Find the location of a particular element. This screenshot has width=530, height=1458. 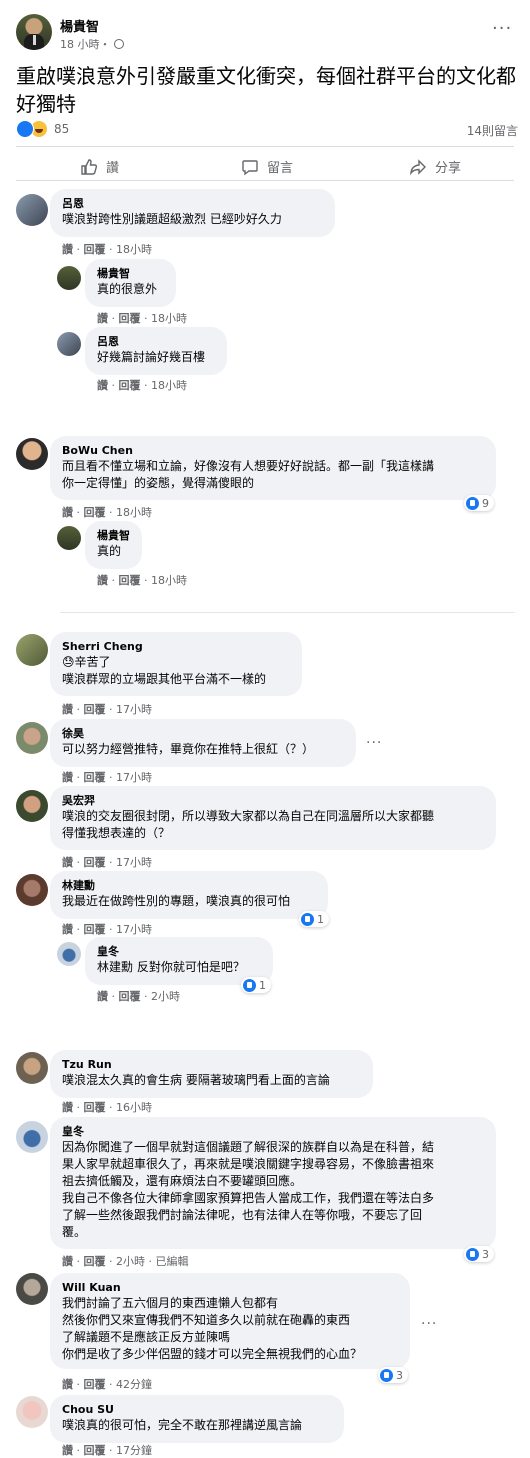

comment-text: 真的 is located at coordinates (109, 551).